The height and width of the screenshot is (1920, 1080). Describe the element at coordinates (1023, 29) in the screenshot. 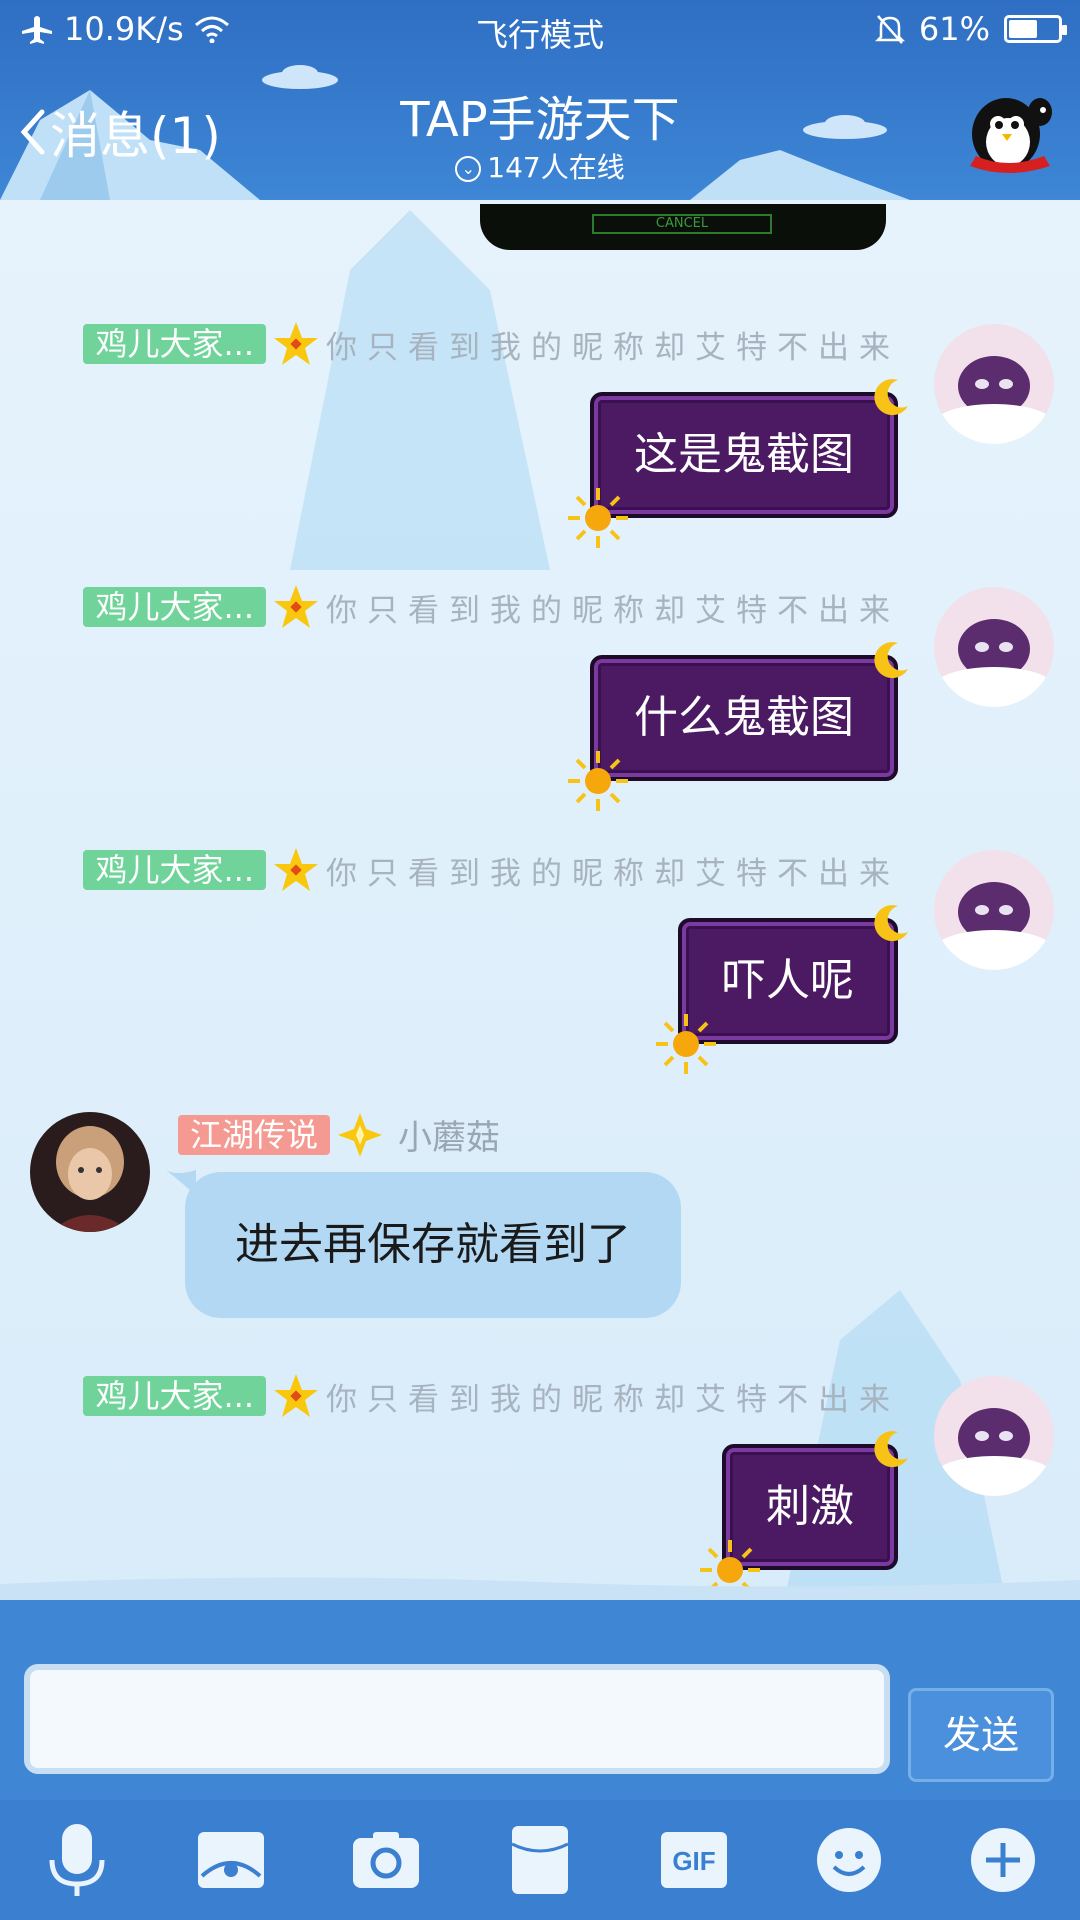

I see `battery-fill` at that location.